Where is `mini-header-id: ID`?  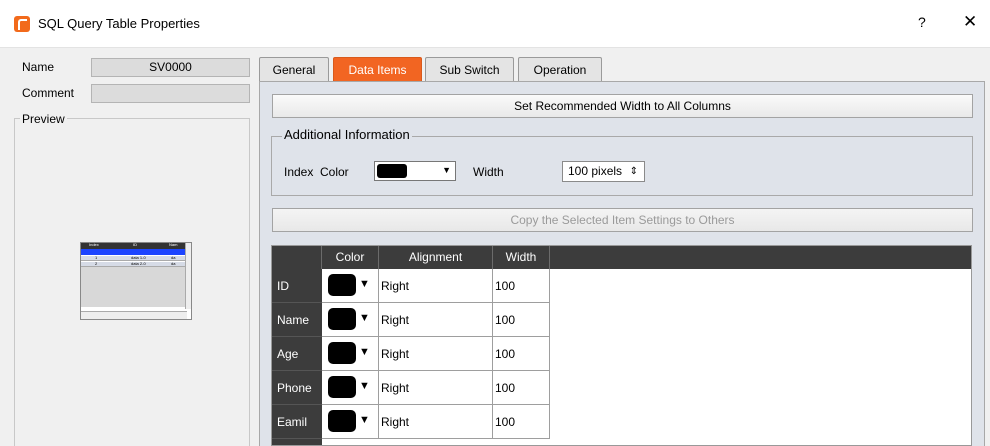
mini-header-id: ID is located at coordinates (135, 244).